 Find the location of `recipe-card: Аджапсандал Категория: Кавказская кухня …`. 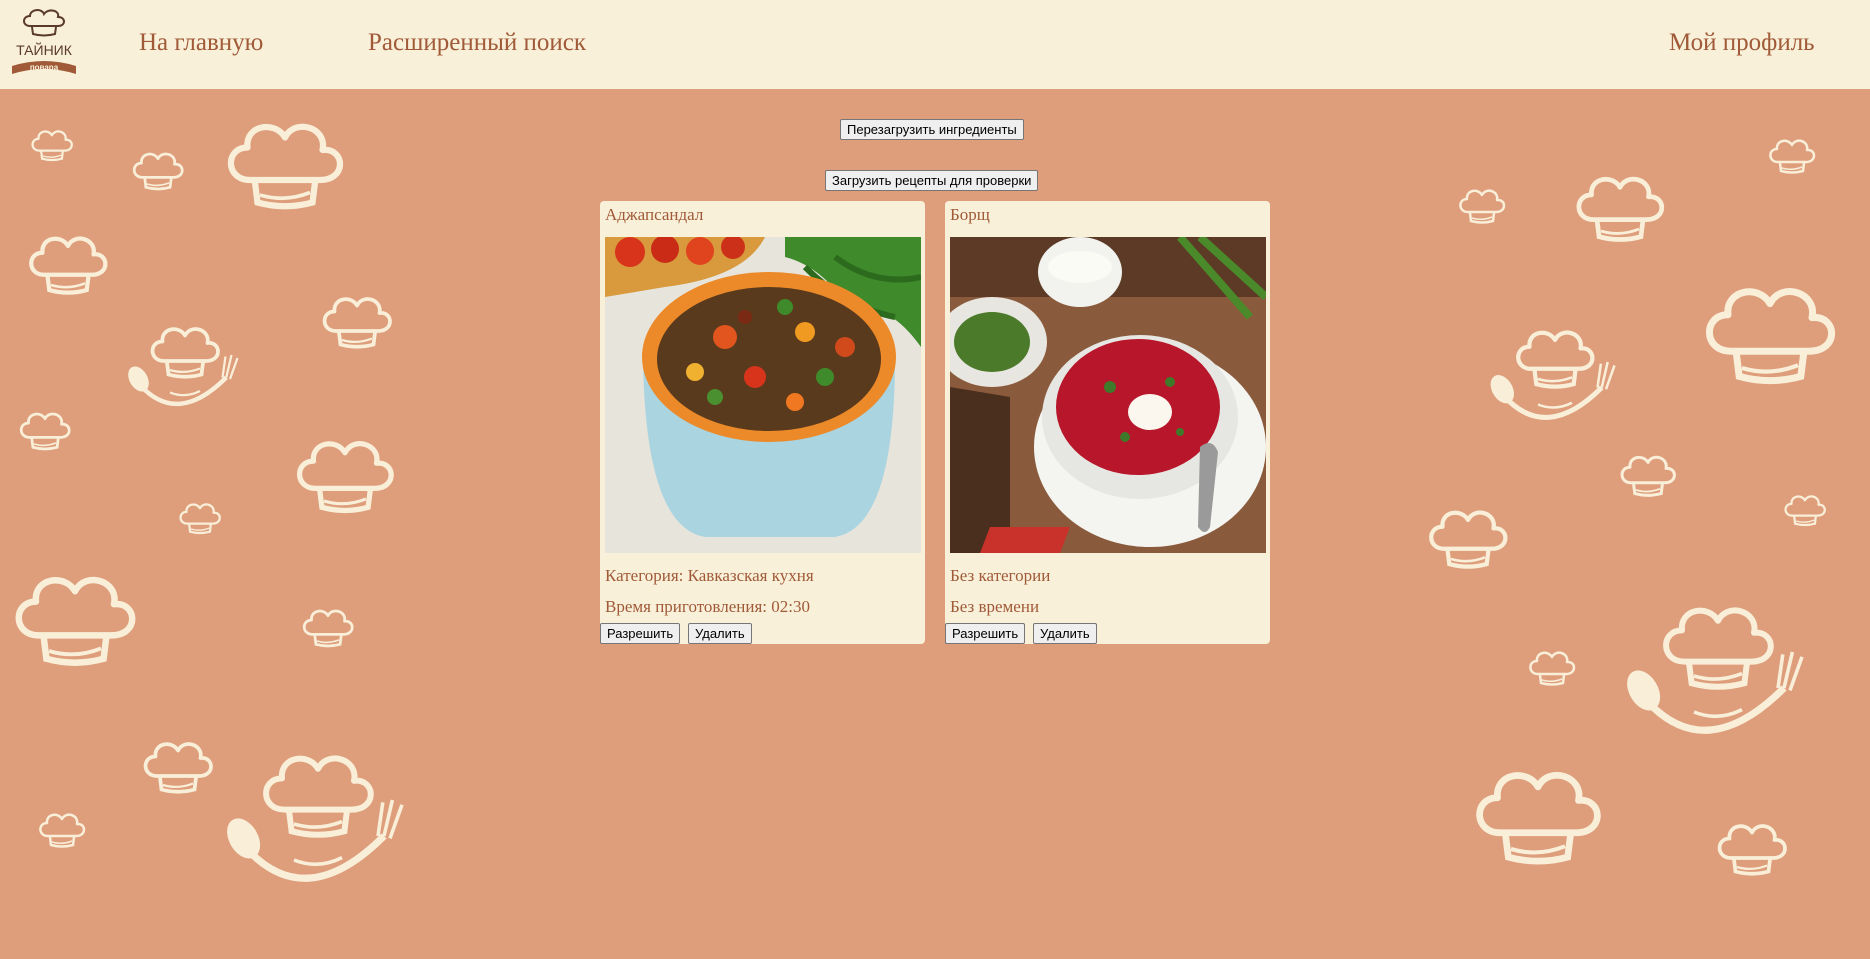

recipe-card: Аджапсандал Категория: Кавказская кухня … is located at coordinates (762, 422).